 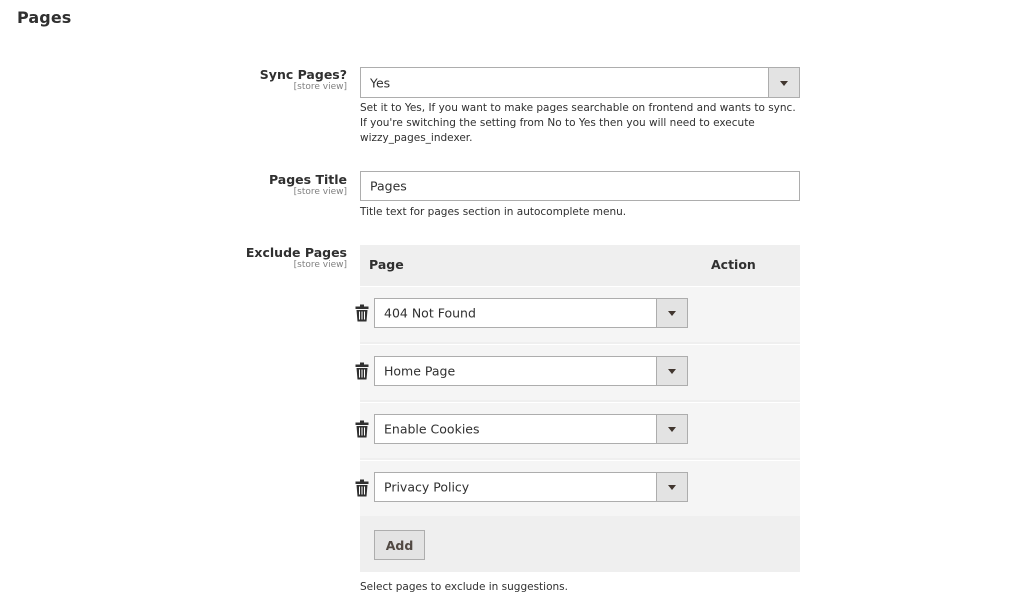 I want to click on exclude-pages-scope: [store view], so click(x=320, y=265).